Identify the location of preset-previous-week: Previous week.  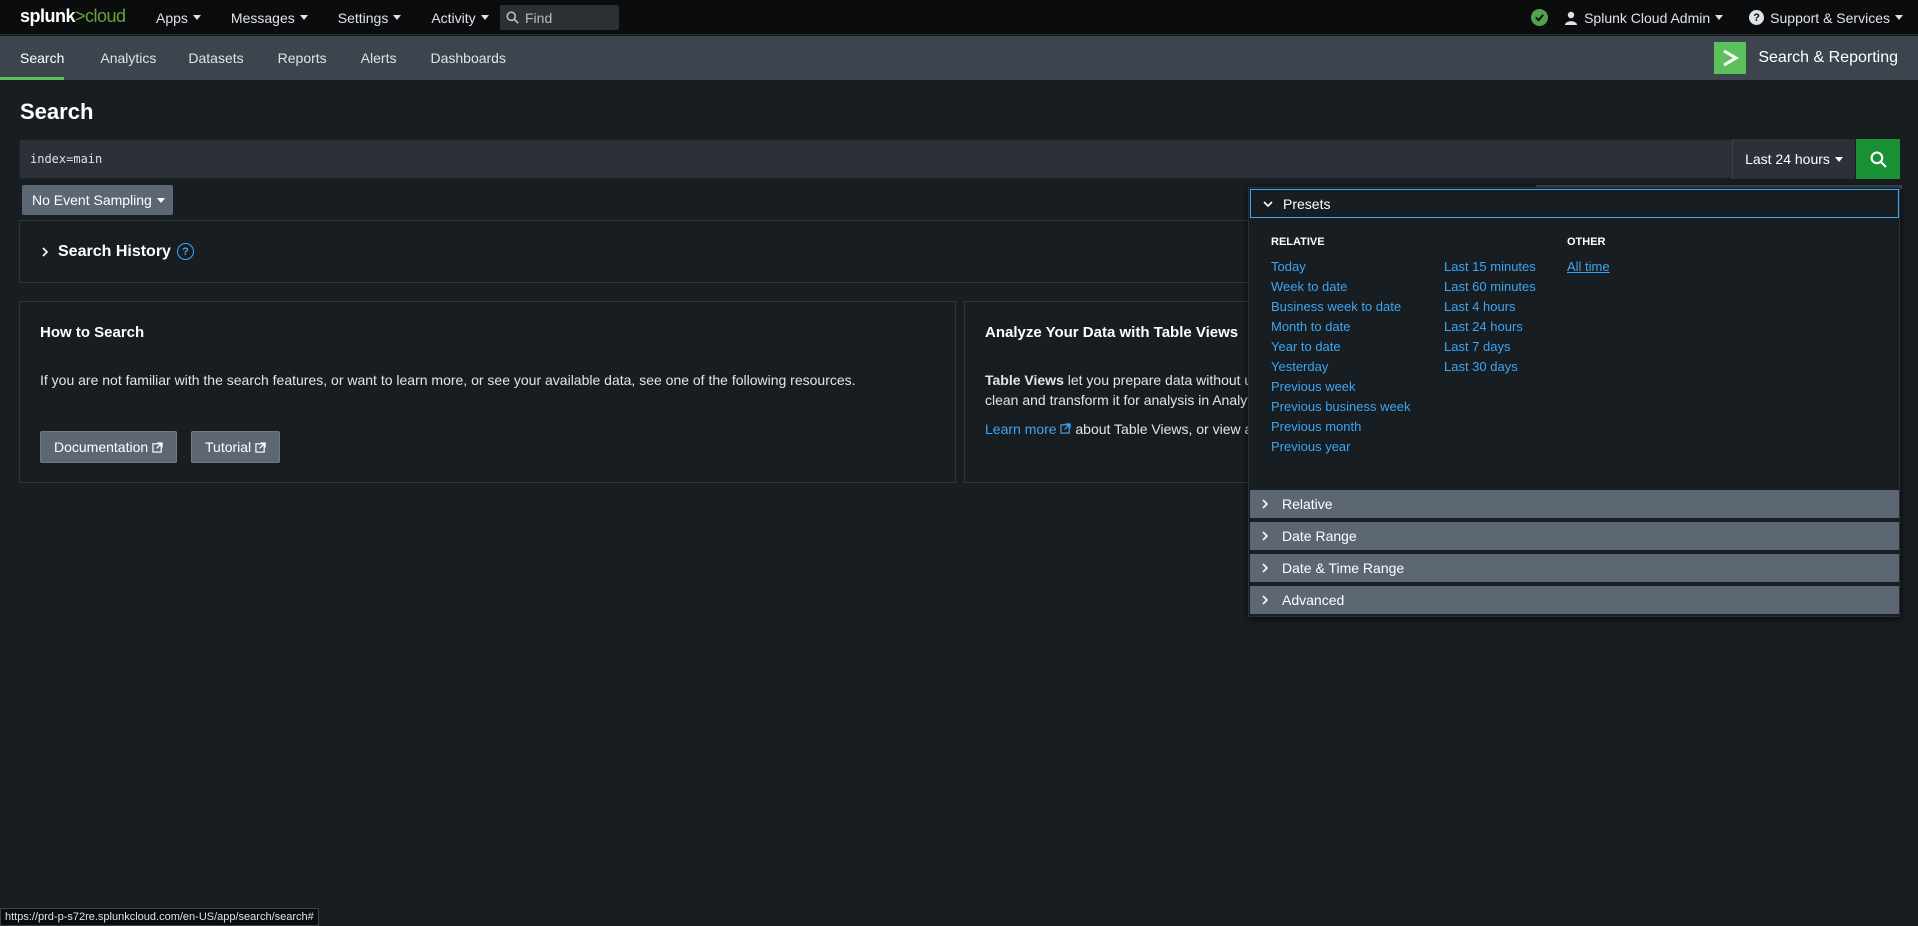
(1340, 387).